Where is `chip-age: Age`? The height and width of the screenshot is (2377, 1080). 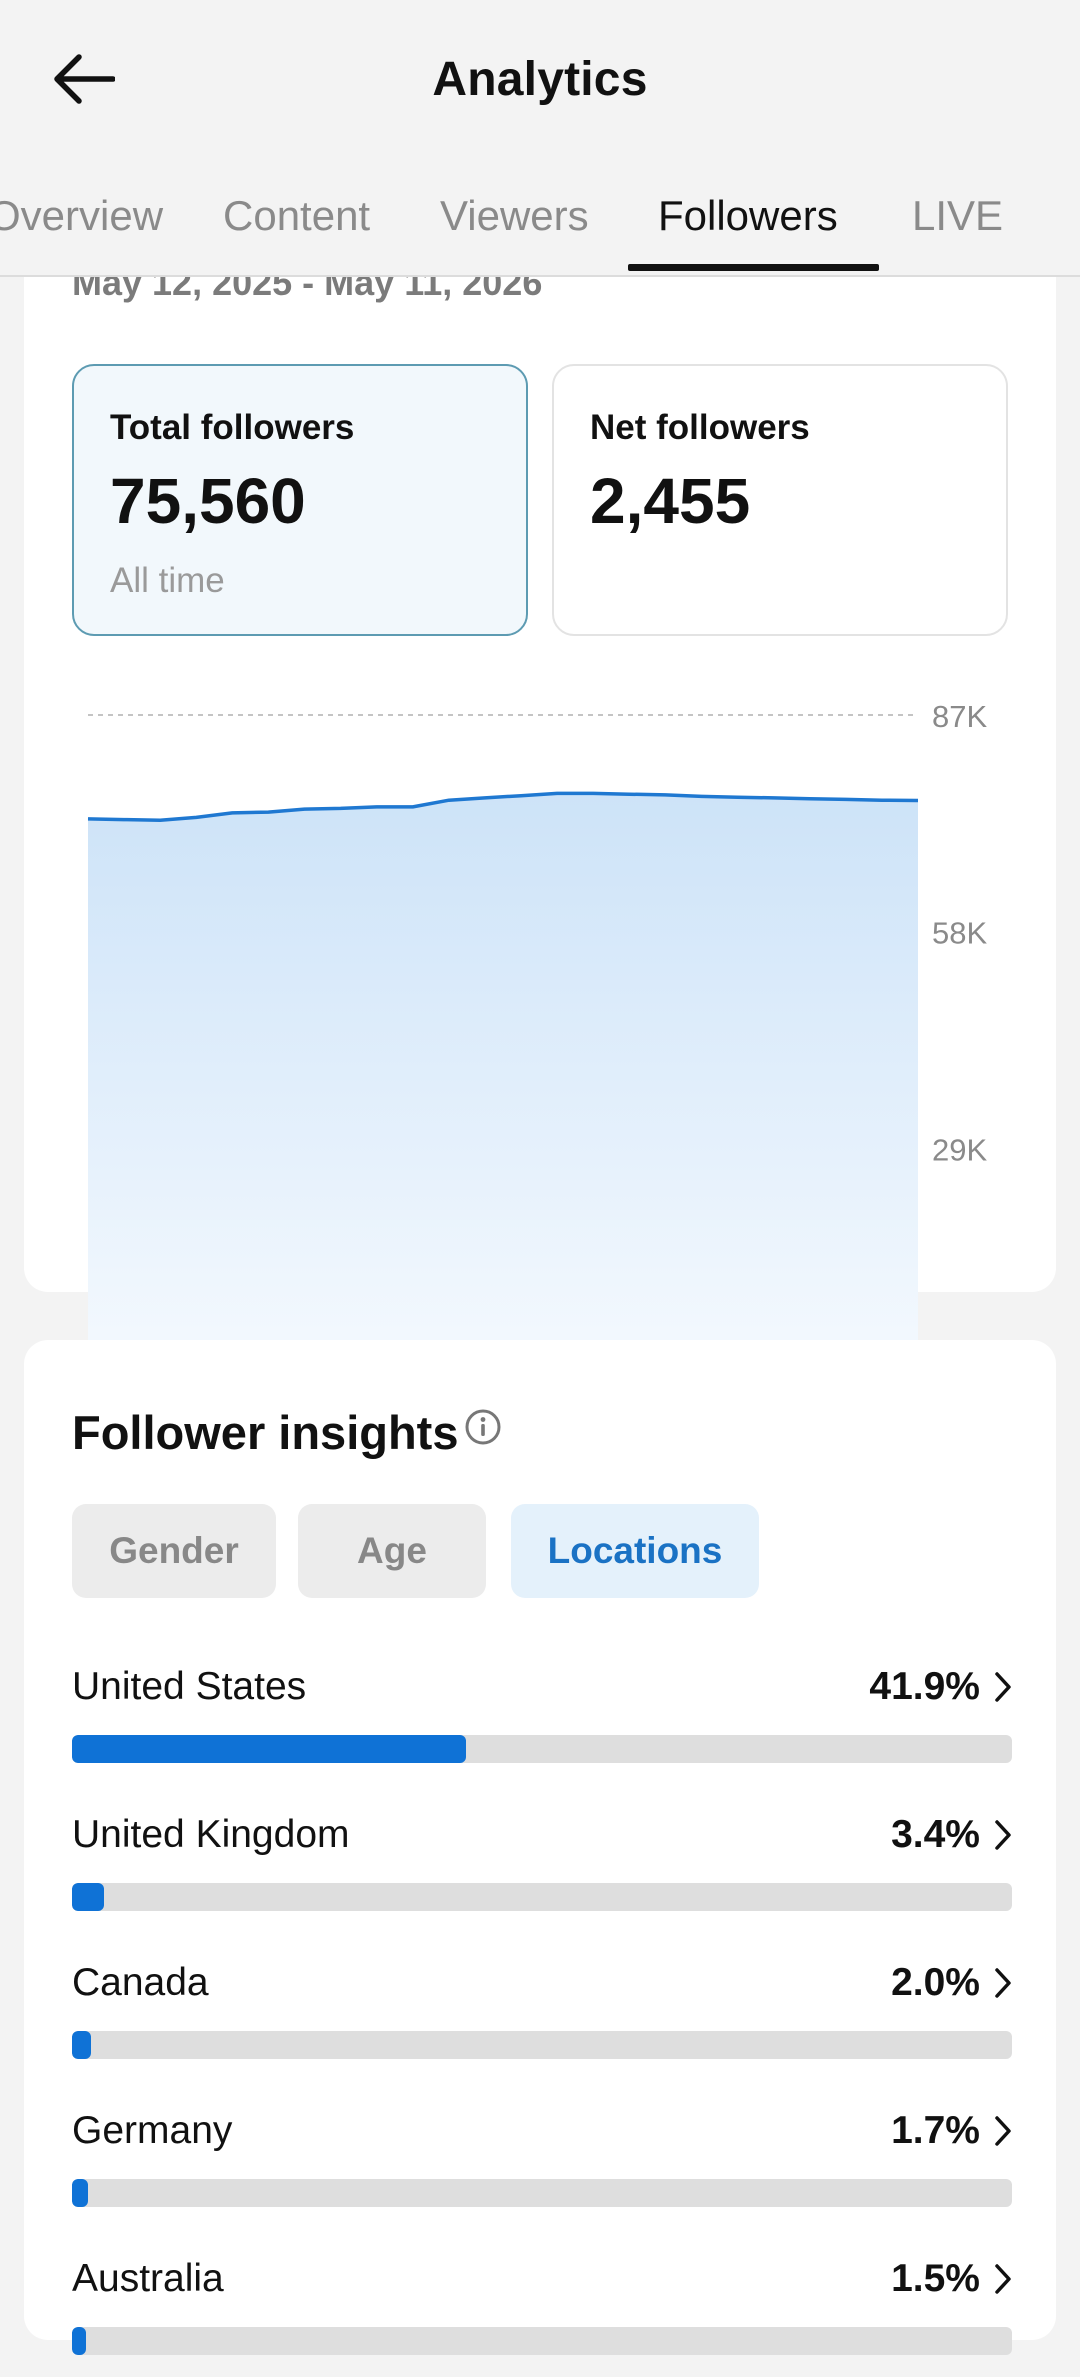
chip-age: Age is located at coordinates (392, 1551).